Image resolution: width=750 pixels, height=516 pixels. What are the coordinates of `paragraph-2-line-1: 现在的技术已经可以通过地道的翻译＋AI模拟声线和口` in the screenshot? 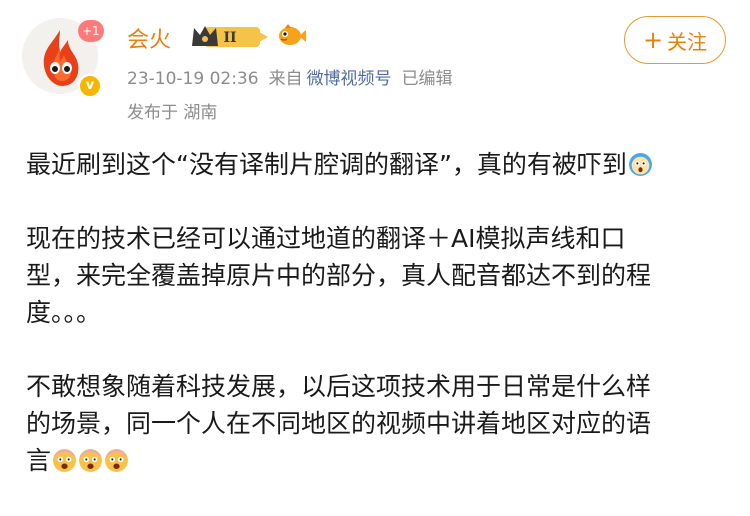 It's located at (326, 238).